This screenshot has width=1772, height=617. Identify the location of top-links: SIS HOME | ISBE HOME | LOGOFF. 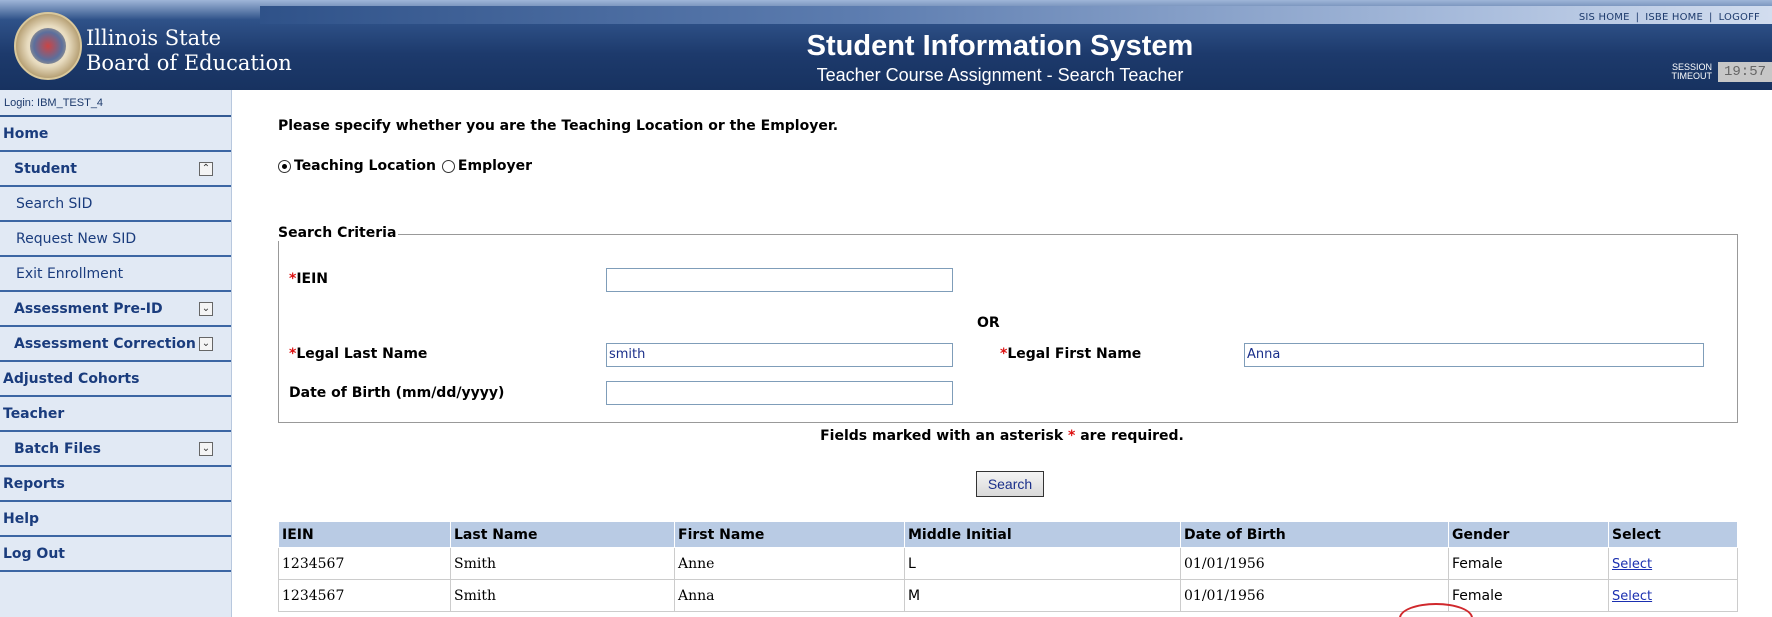
(1669, 17).